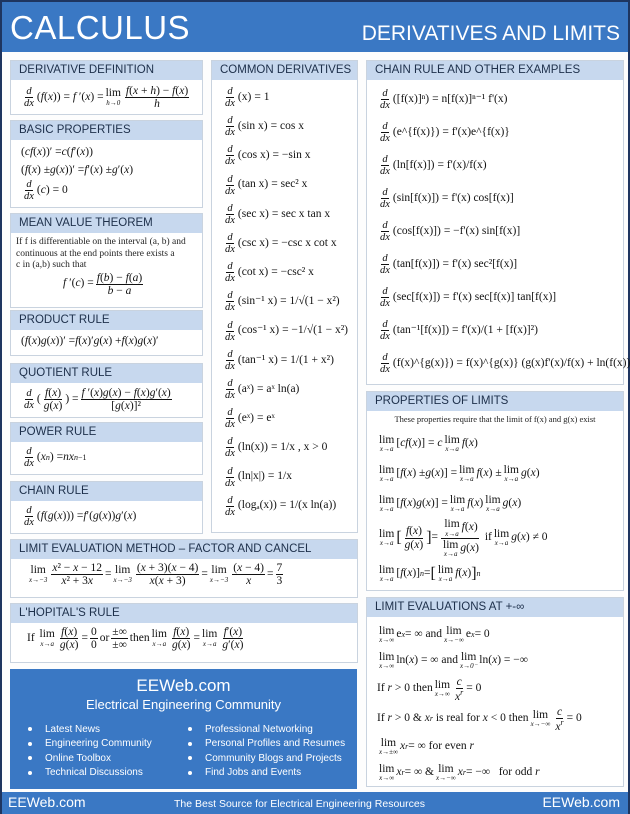 The image size is (630, 814). I want to click on derivative-argument: (sin x), so click(252, 126).